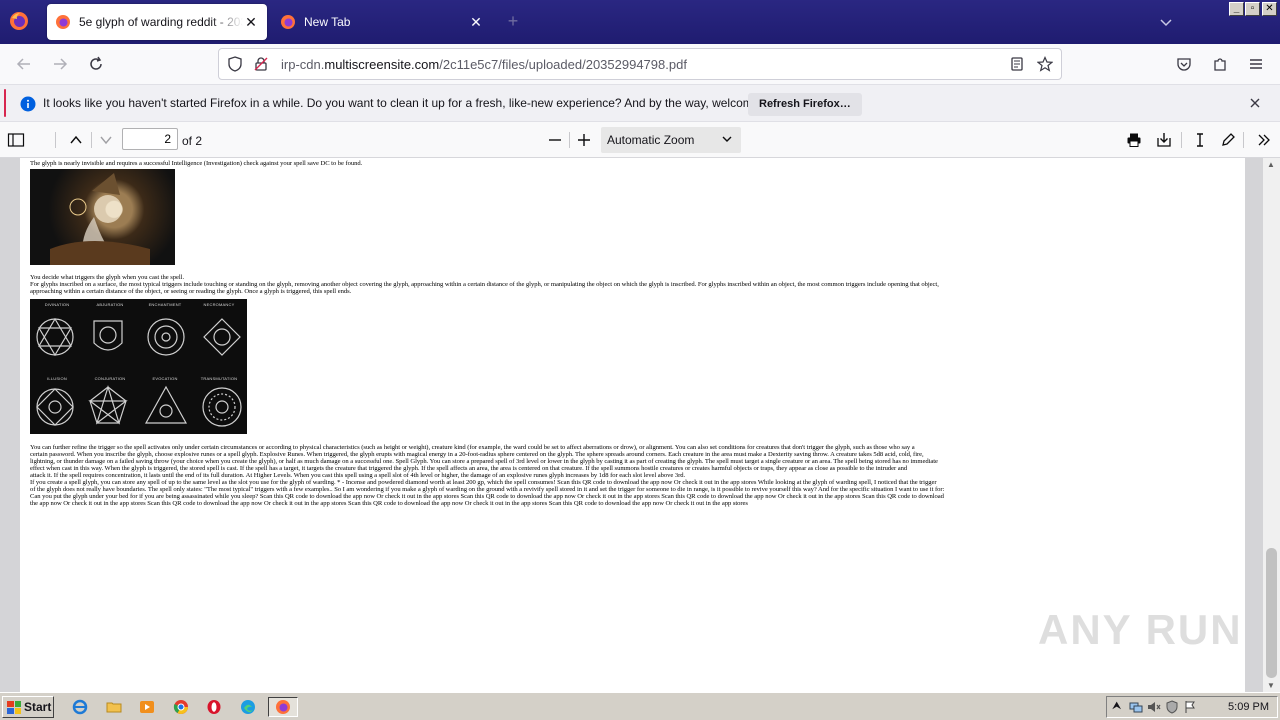 This screenshot has width=1280, height=720. Describe the element at coordinates (248, 707) in the screenshot. I see `edge-icon` at that location.